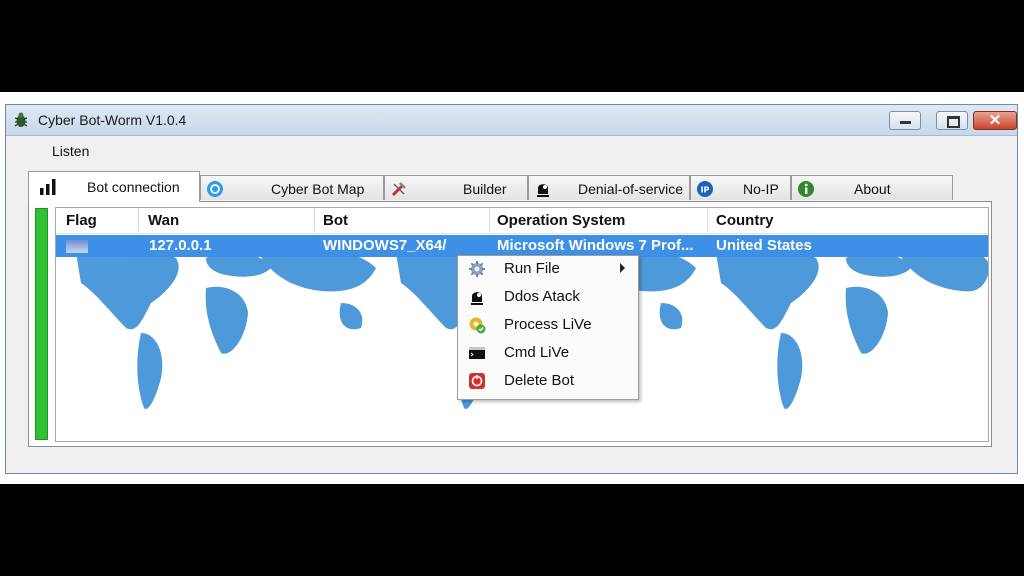  I want to click on cell-wan: 127.0.0.1, so click(180, 245).